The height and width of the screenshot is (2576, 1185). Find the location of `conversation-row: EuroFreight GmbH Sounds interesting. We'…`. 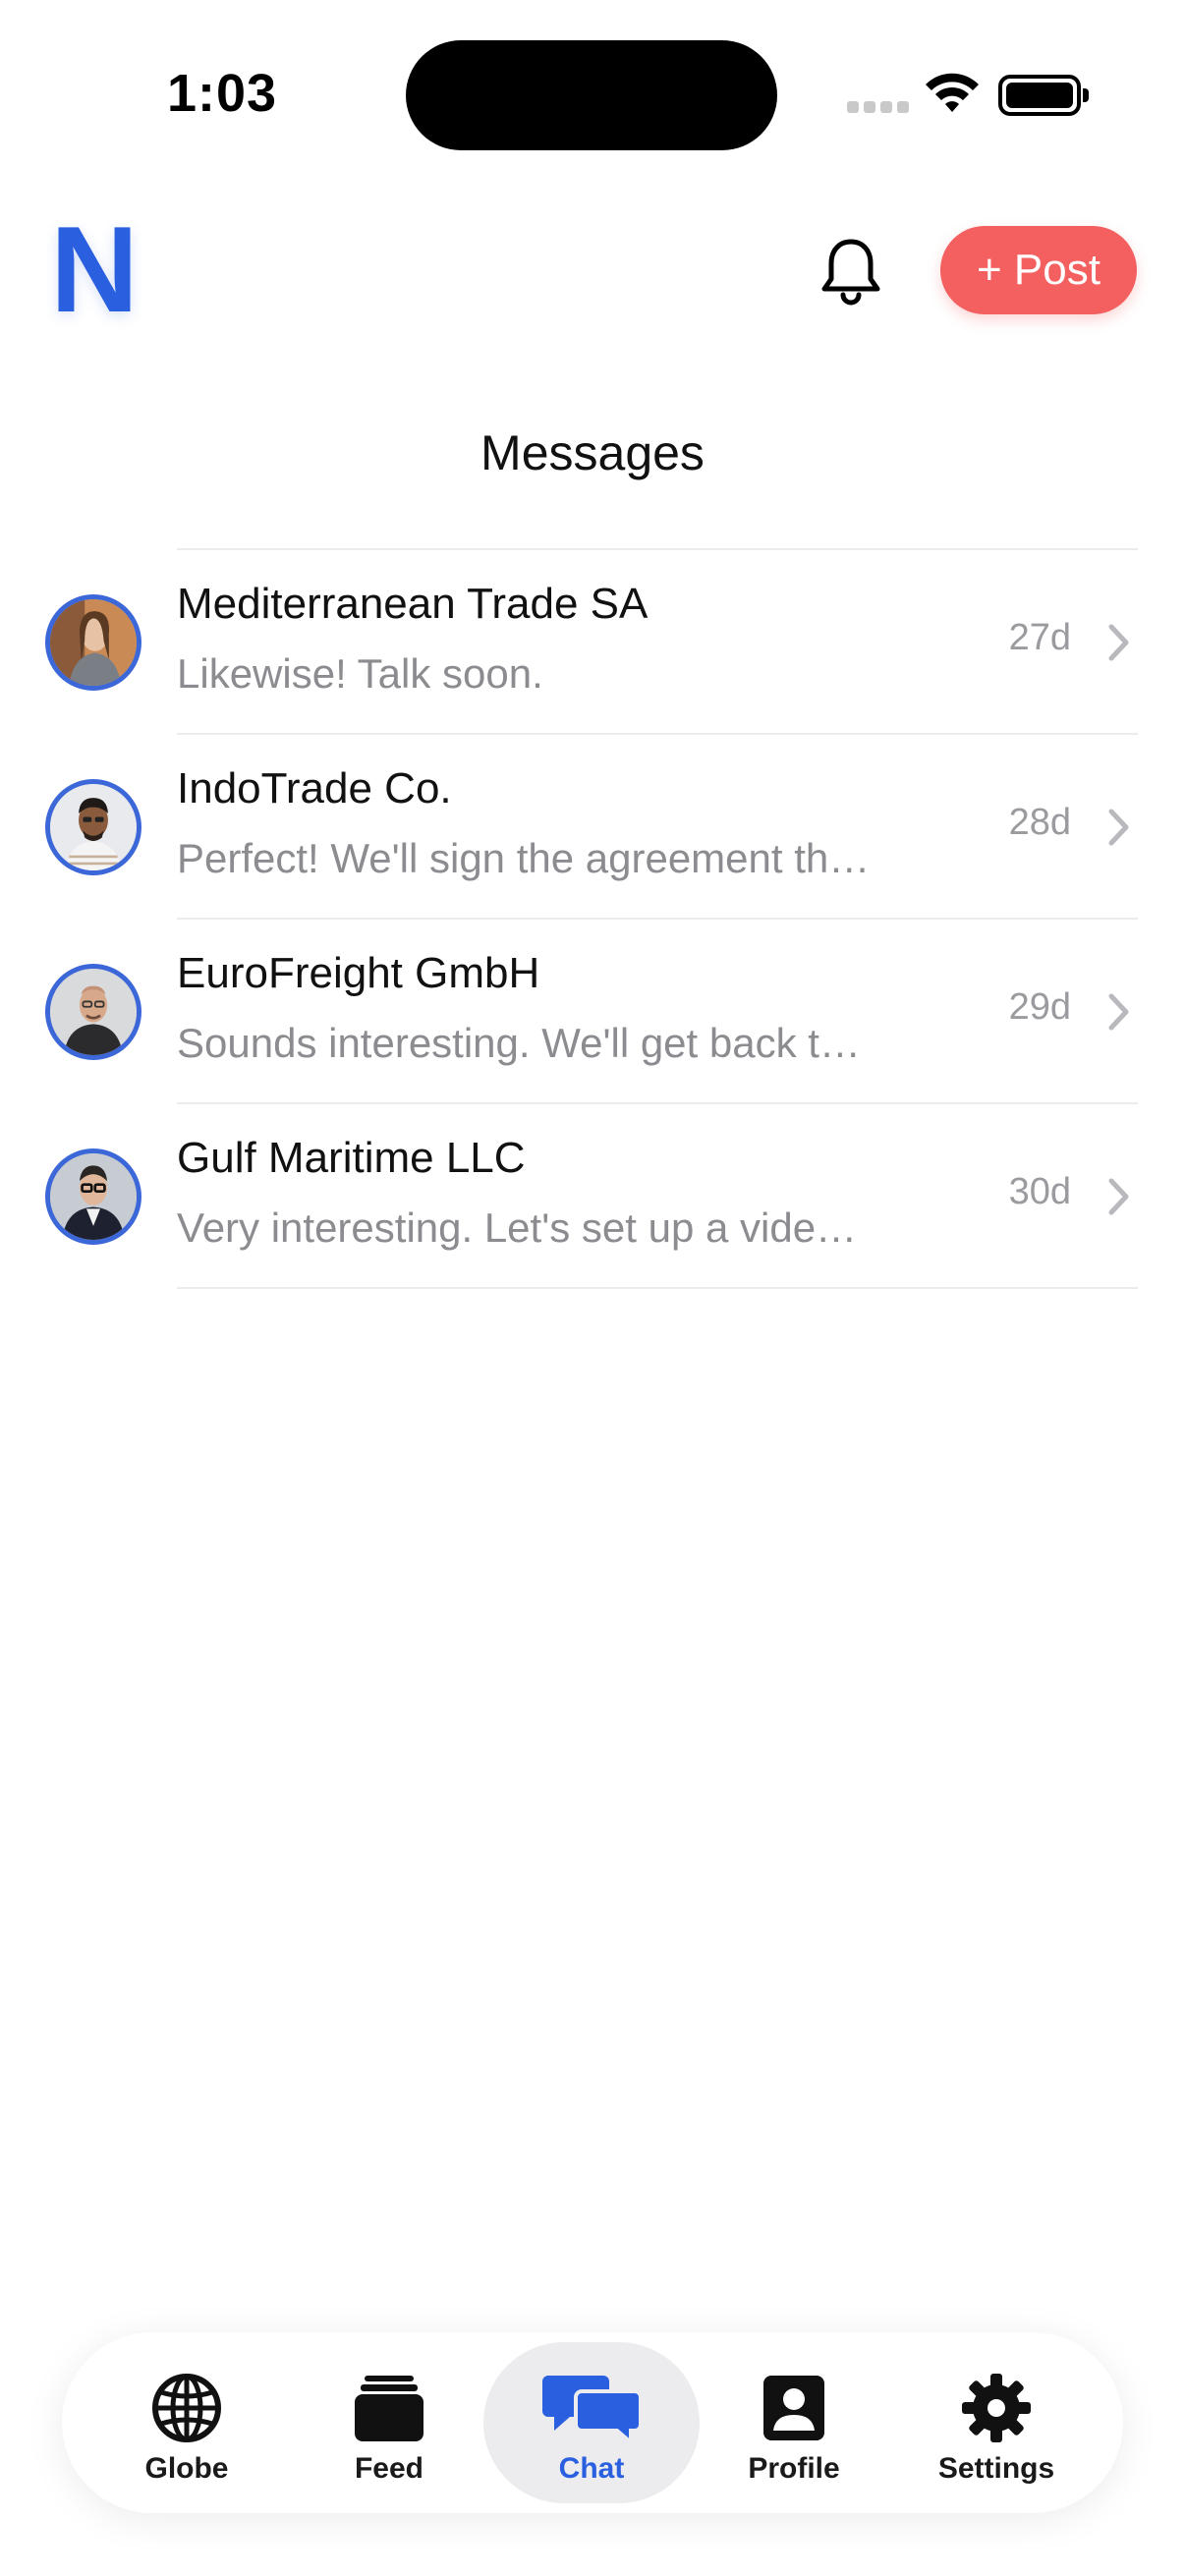

conversation-row: EuroFreight GmbH Sounds interesting. We'… is located at coordinates (592, 1011).